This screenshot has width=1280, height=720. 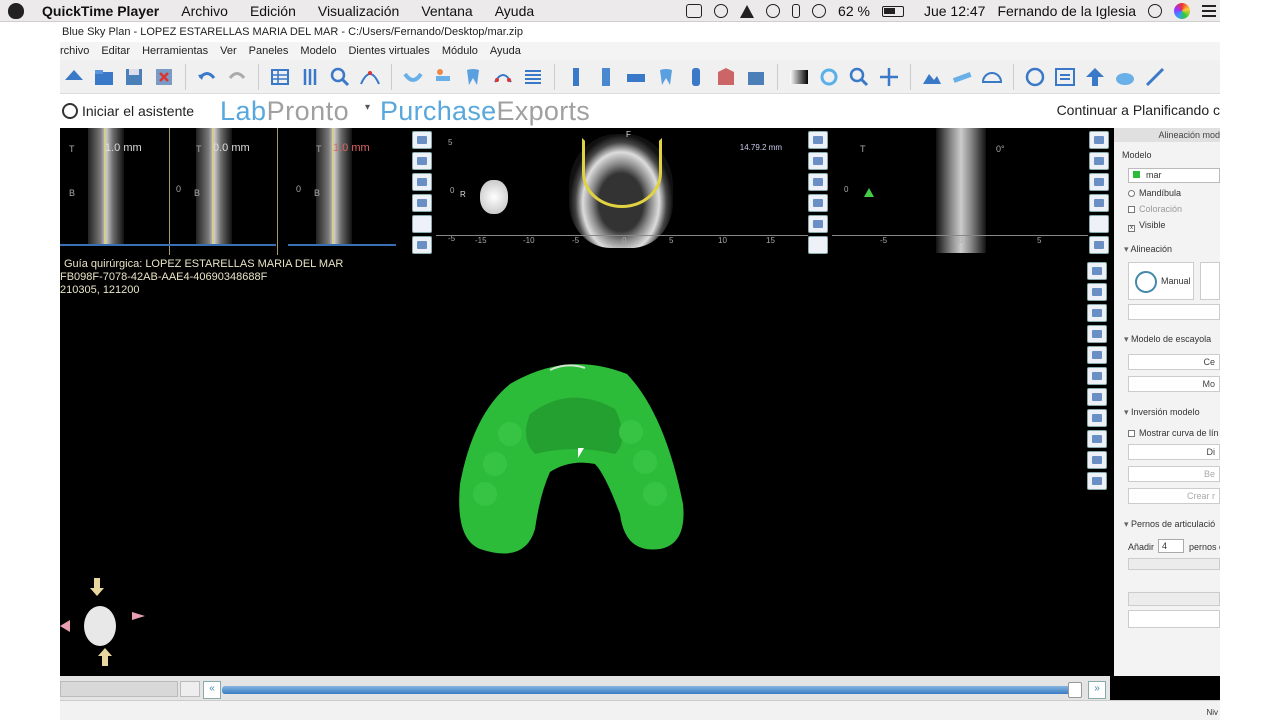 I want to click on open-icon, so click(x=74, y=77).